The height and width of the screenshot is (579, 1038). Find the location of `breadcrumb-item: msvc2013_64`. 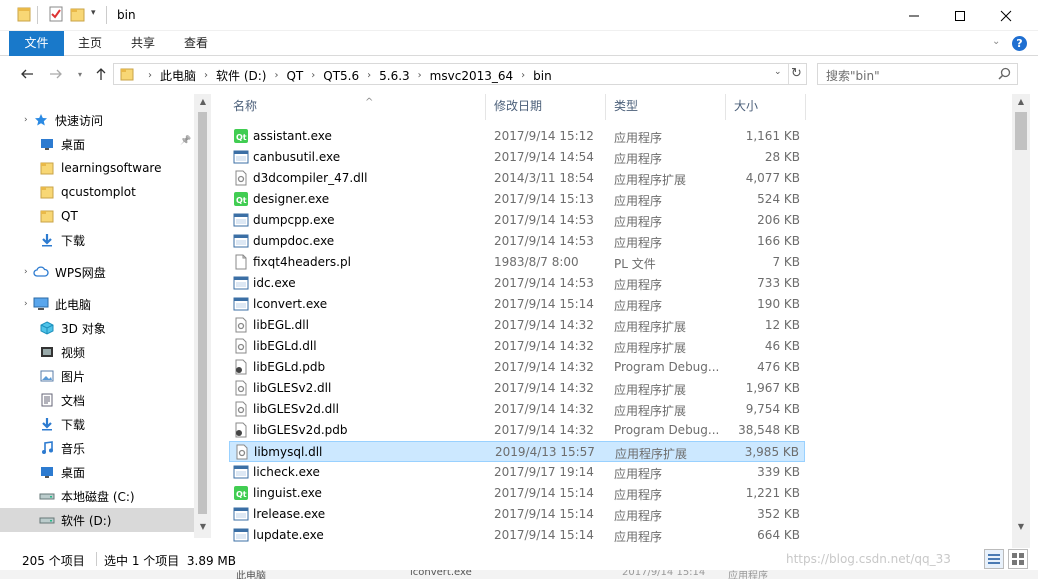

breadcrumb-item: msvc2013_64 is located at coordinates (471, 76).